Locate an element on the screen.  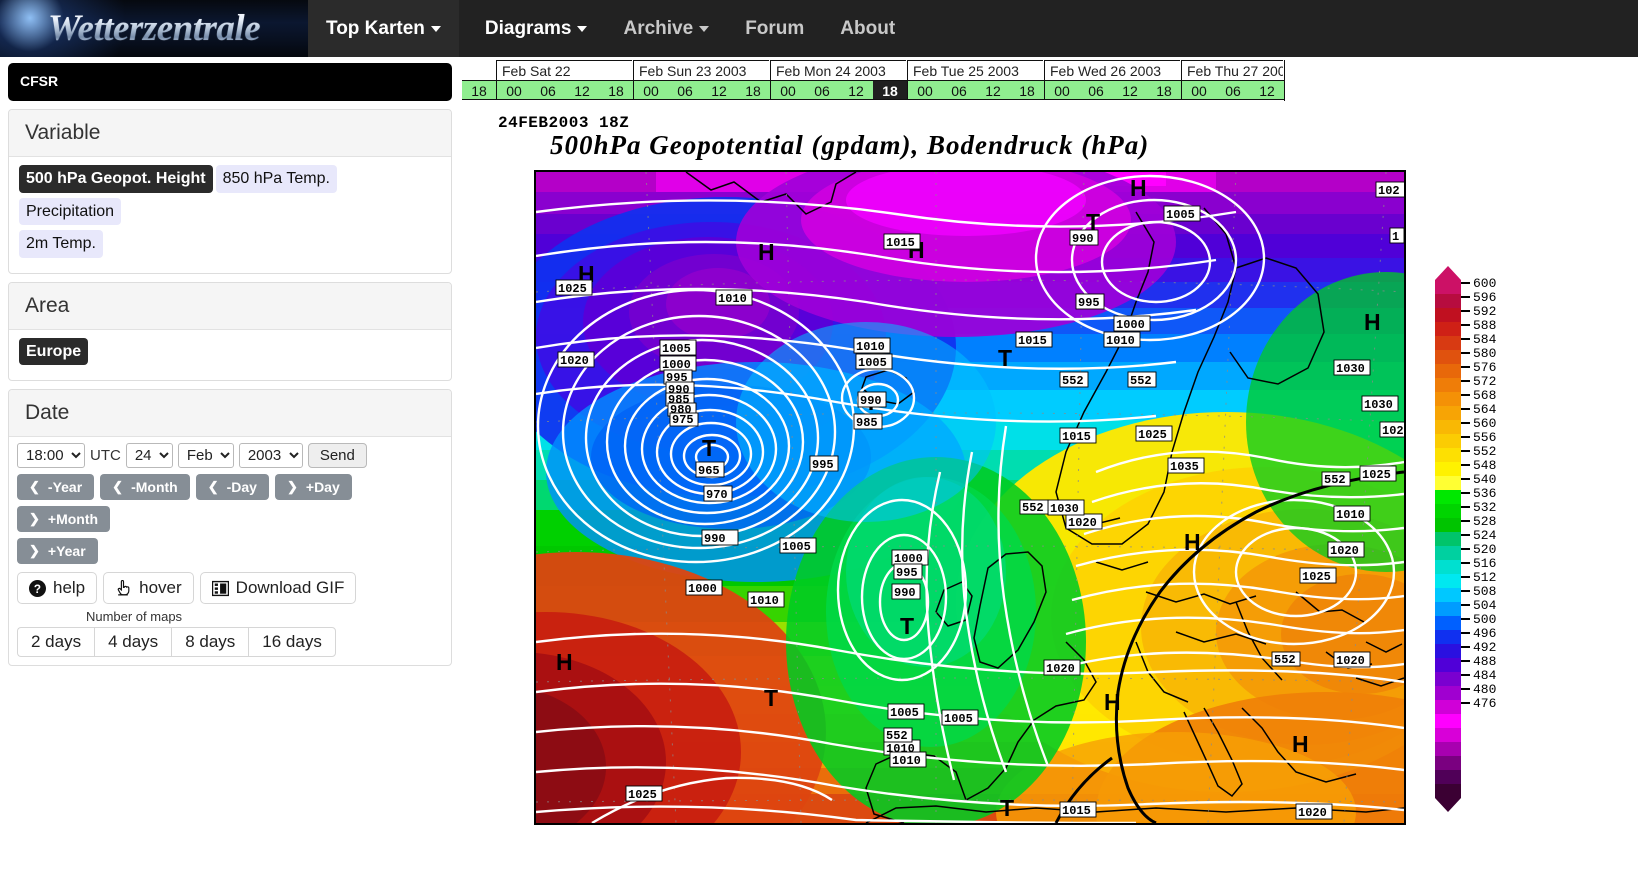
month-select: Feb is located at coordinates (205, 456).